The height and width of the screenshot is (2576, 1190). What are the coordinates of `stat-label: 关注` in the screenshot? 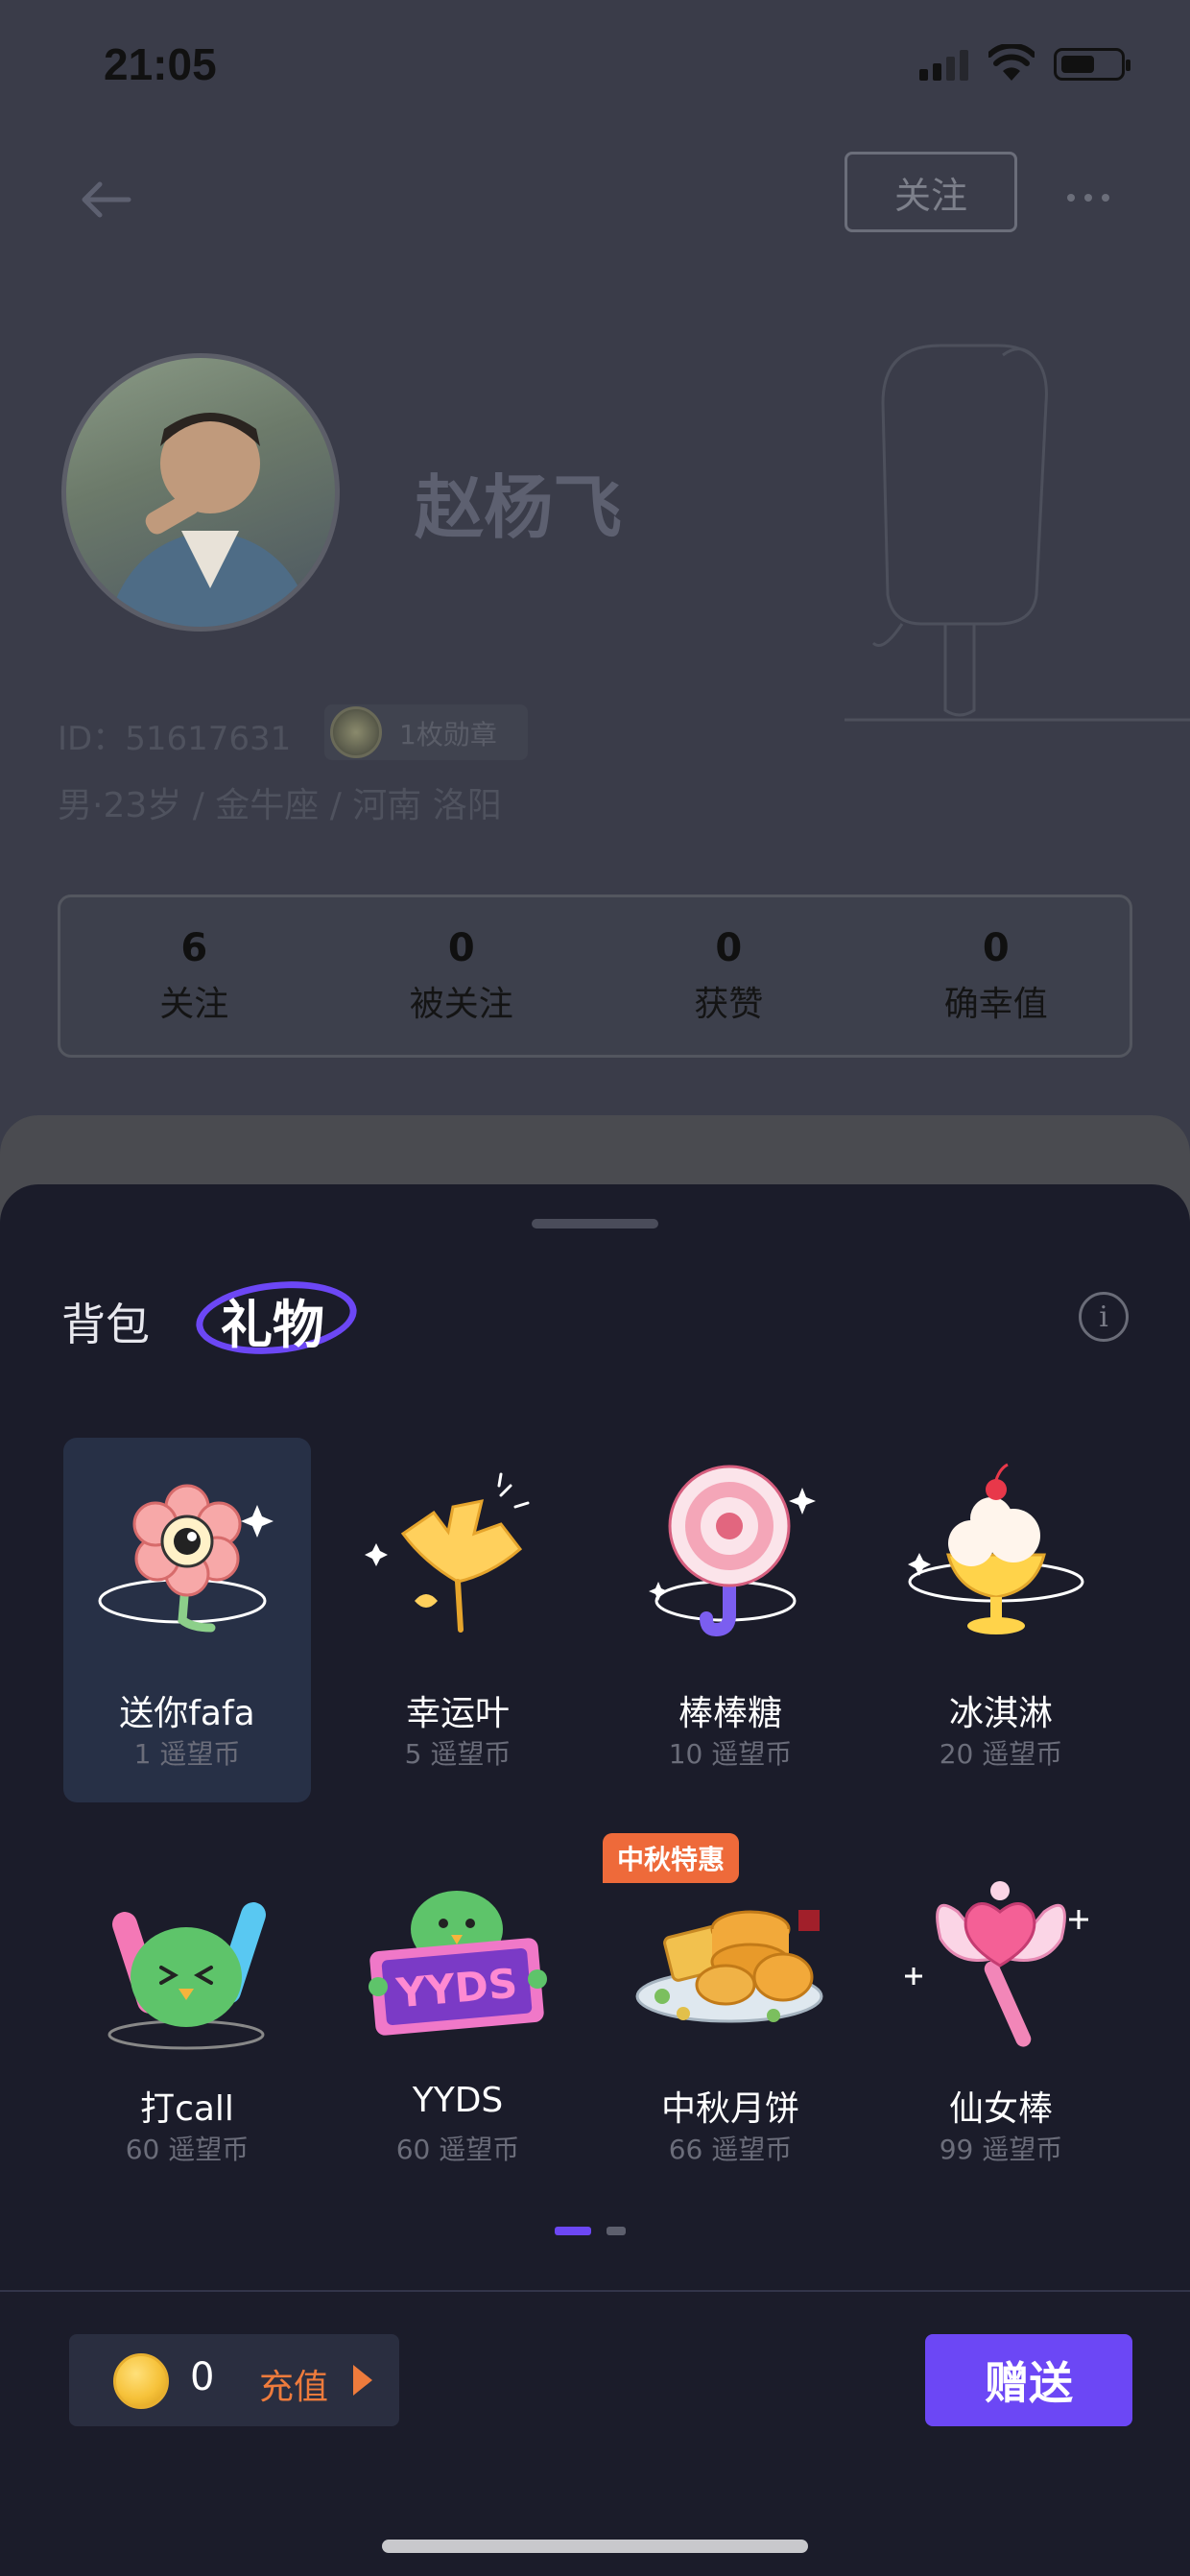 It's located at (194, 1004).